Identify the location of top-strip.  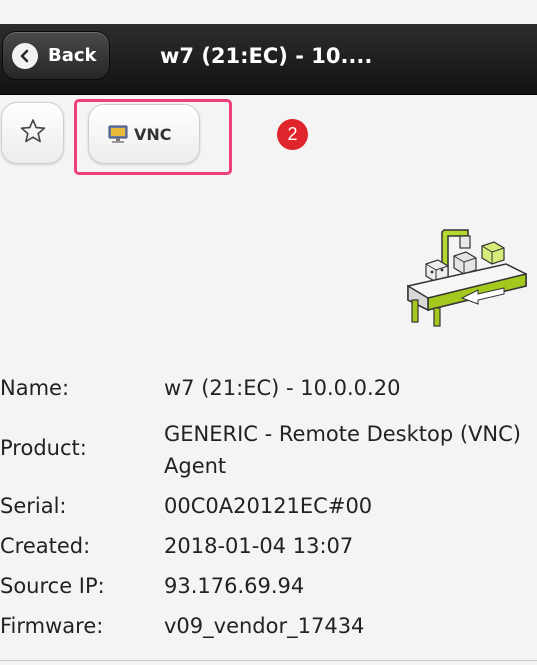
(268, 12).